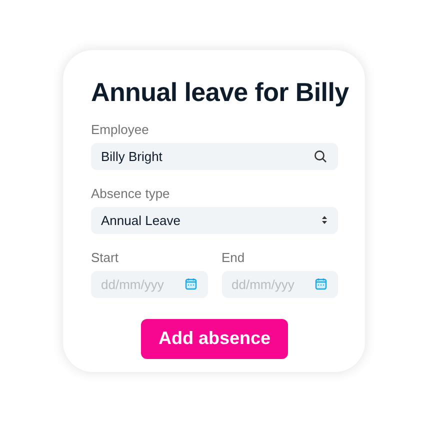 The image size is (425, 425). What do you see at coordinates (120, 129) in the screenshot?
I see `field-label: Employee` at bounding box center [120, 129].